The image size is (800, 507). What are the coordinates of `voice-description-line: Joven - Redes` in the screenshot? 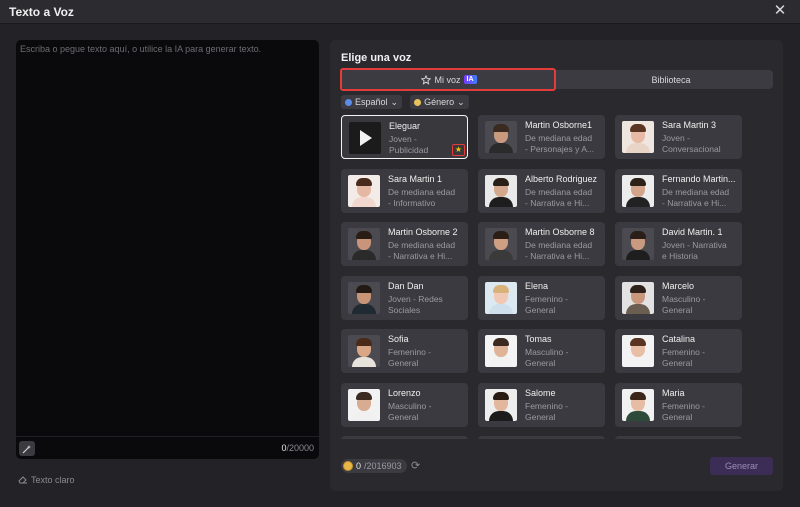 It's located at (415, 298).